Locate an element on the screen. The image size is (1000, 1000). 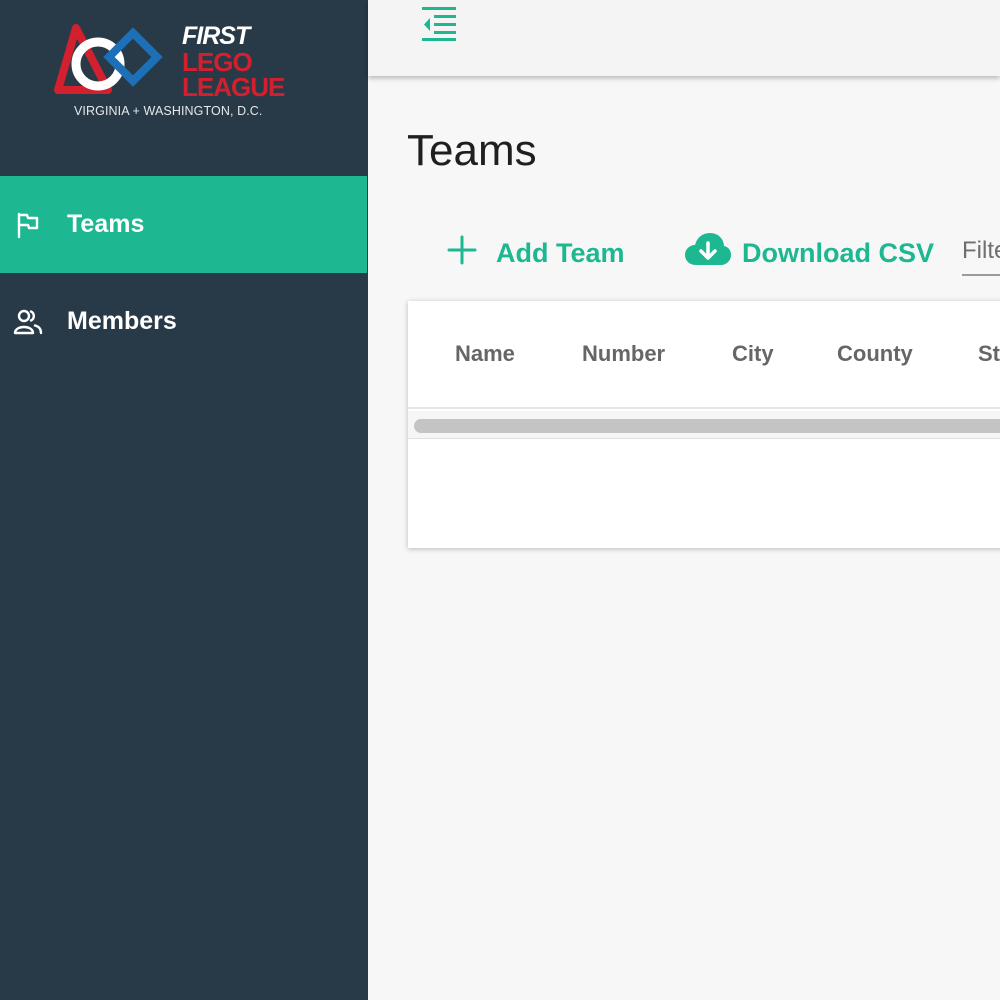
page-title: Teams is located at coordinates (472, 150).